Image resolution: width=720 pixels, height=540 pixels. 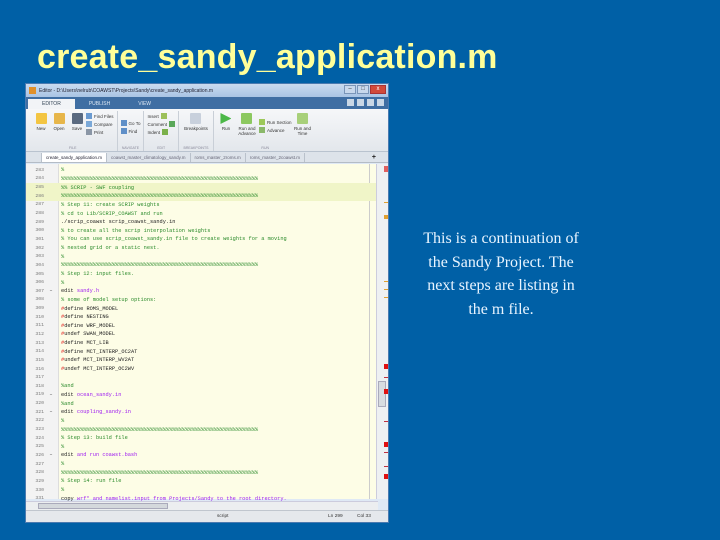 I want to click on new-button: New, so click(x=41, y=131).